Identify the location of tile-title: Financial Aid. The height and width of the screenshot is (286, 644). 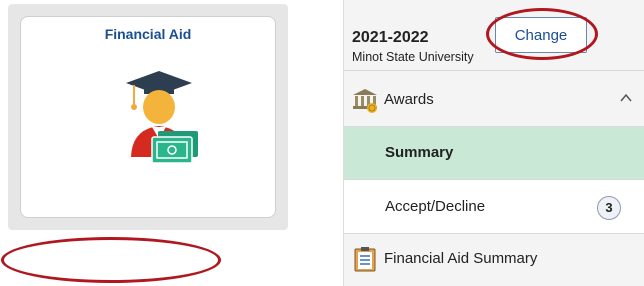
(148, 34).